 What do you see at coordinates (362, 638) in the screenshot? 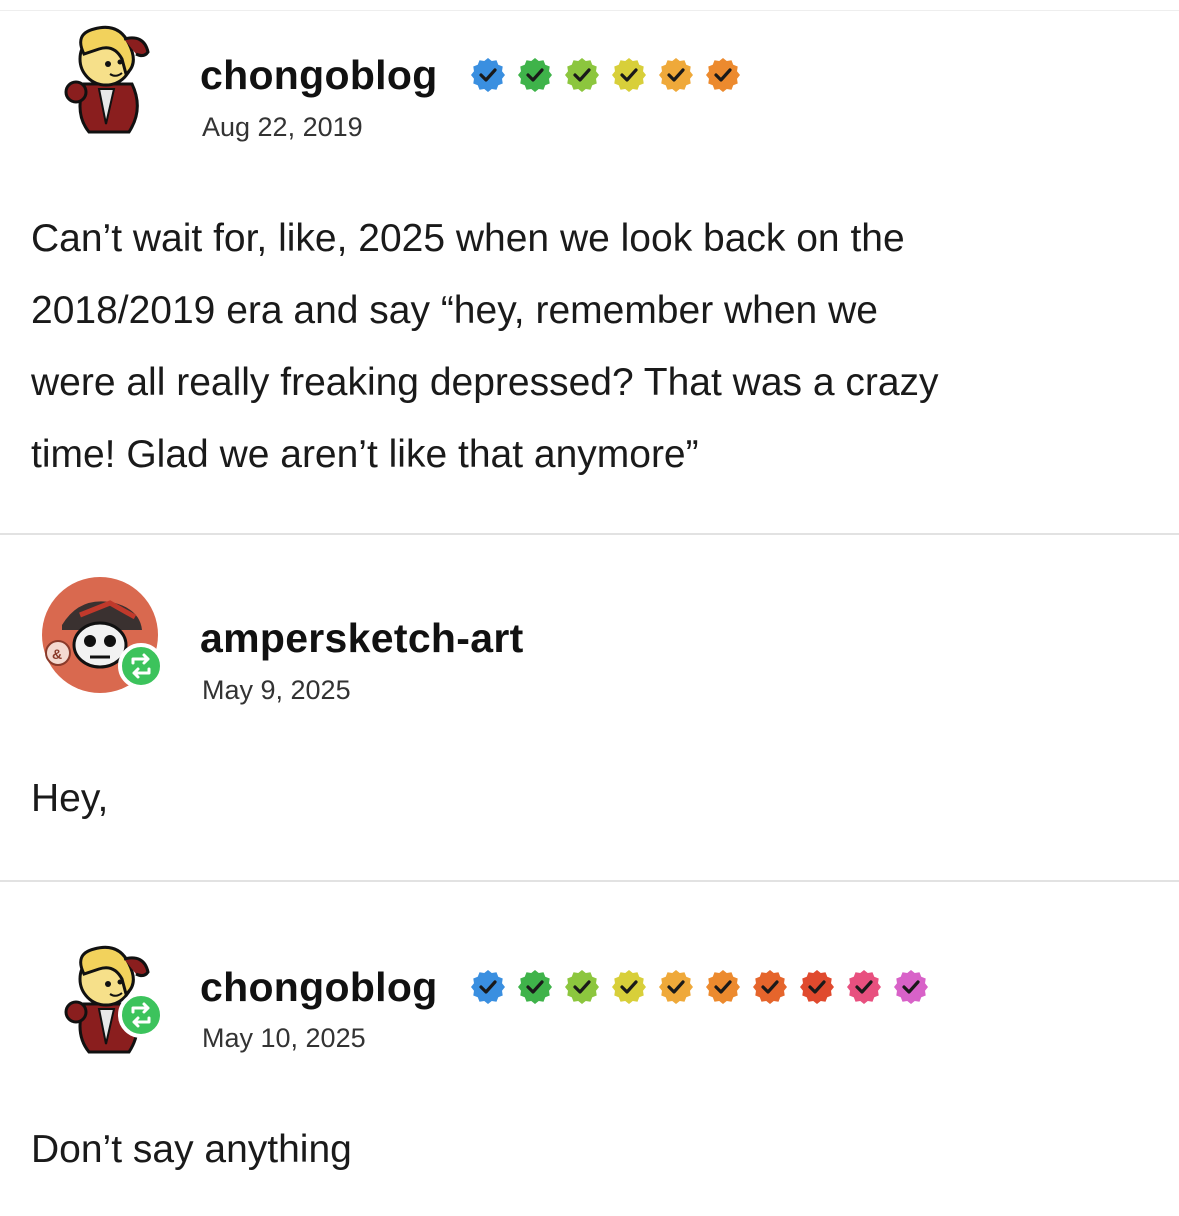
I see `username: ampersketch-art` at bounding box center [362, 638].